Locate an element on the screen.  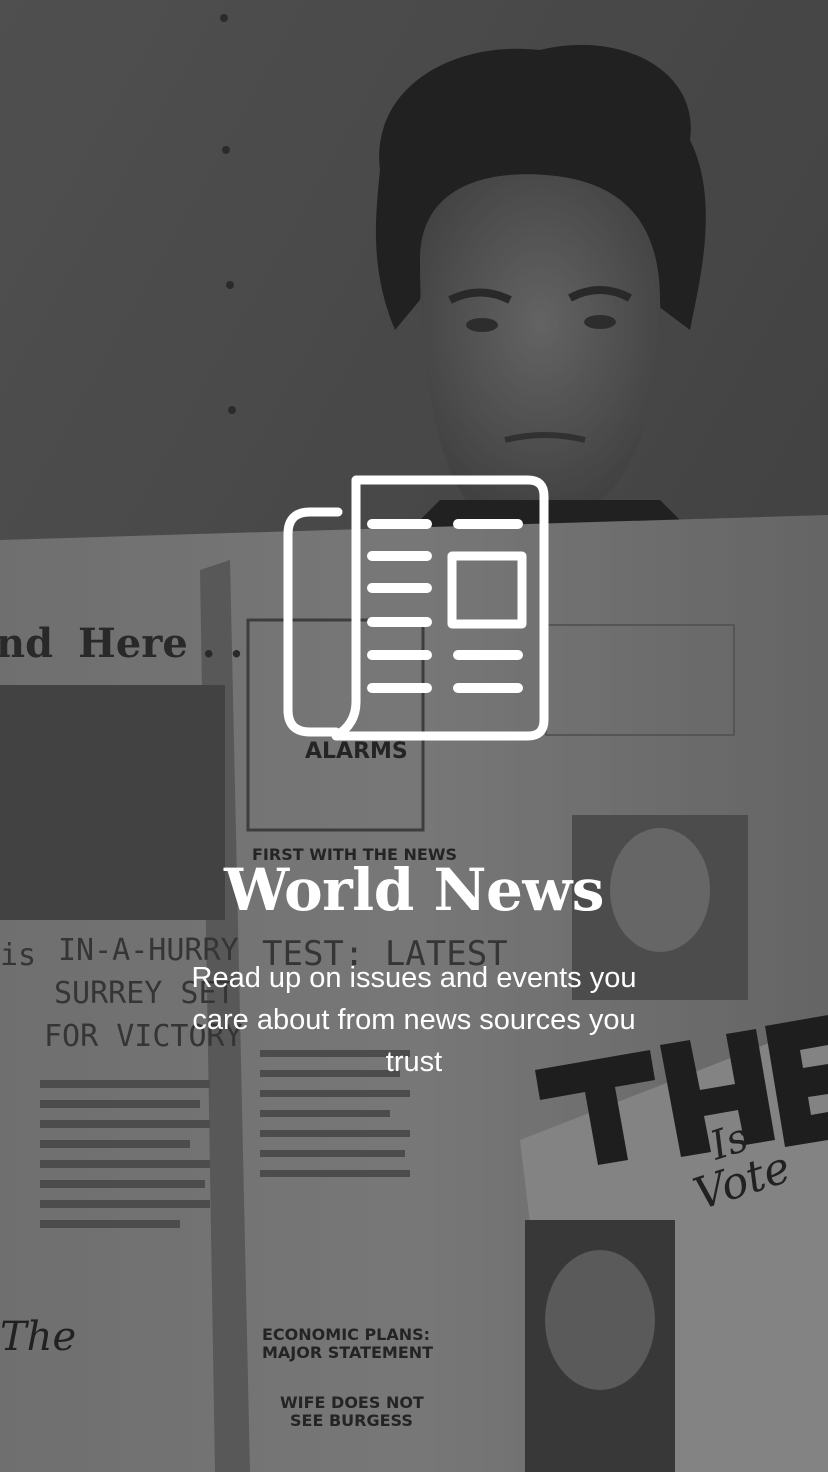
screen-title: World News is located at coordinates (414, 890).